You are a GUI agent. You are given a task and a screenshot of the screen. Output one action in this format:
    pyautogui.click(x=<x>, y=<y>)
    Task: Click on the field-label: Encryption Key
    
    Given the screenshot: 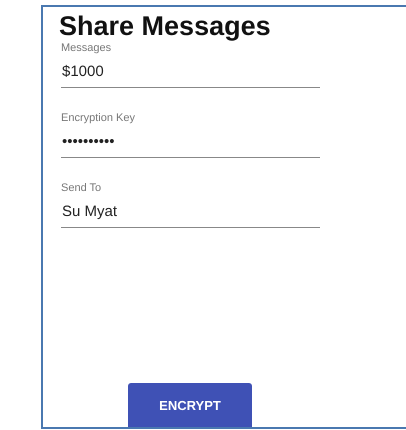 What is the action you would take?
    pyautogui.click(x=98, y=118)
    